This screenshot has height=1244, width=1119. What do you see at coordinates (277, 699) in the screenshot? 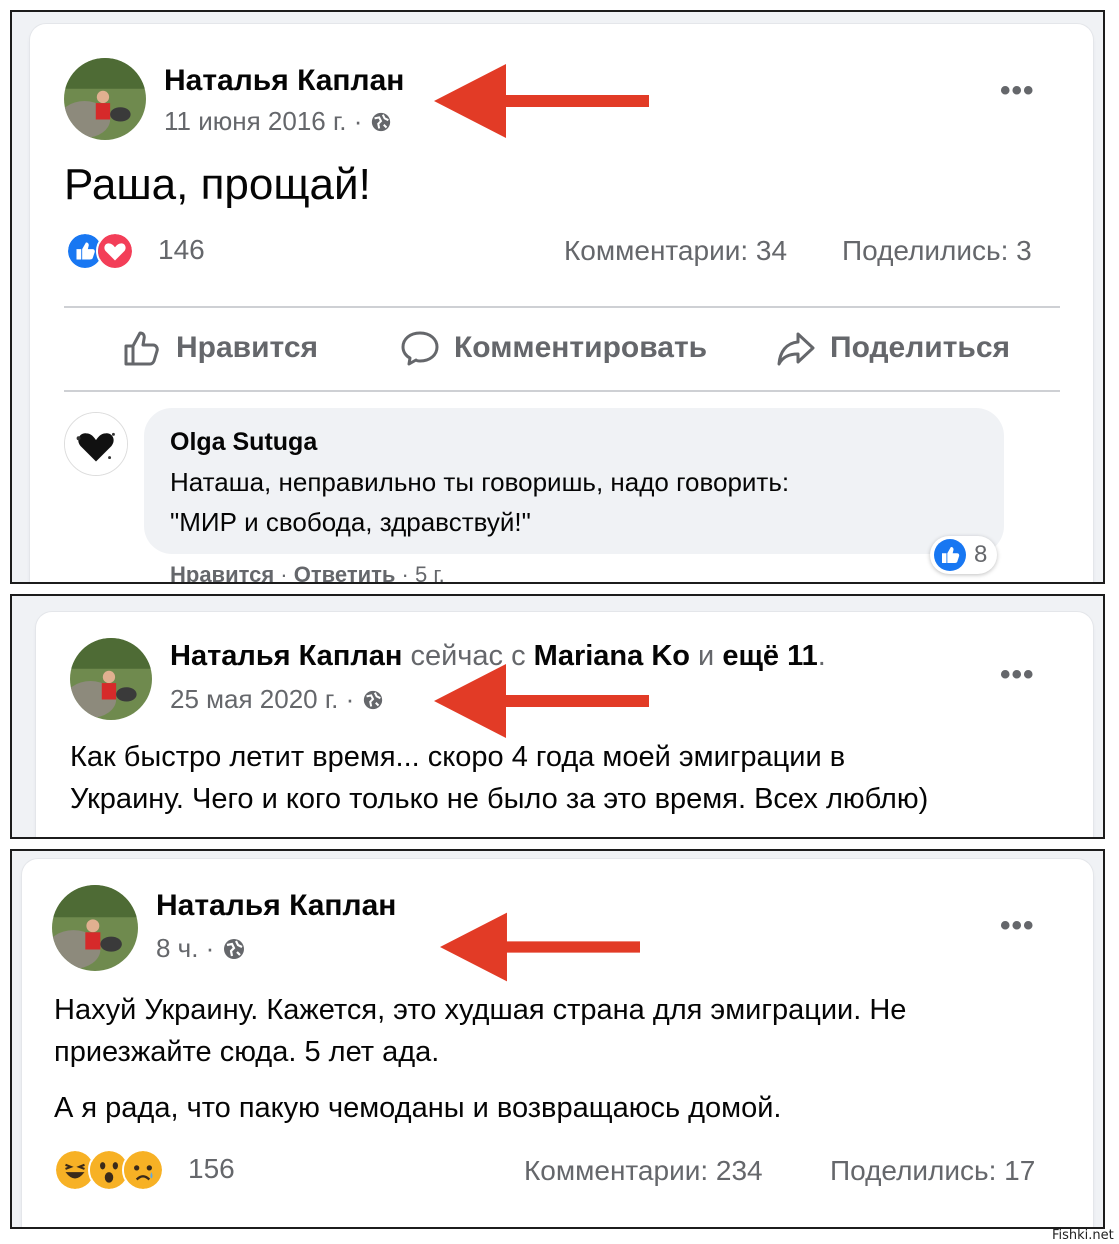
I see `post-timestamp: 25 мая 2020 г. ·` at bounding box center [277, 699].